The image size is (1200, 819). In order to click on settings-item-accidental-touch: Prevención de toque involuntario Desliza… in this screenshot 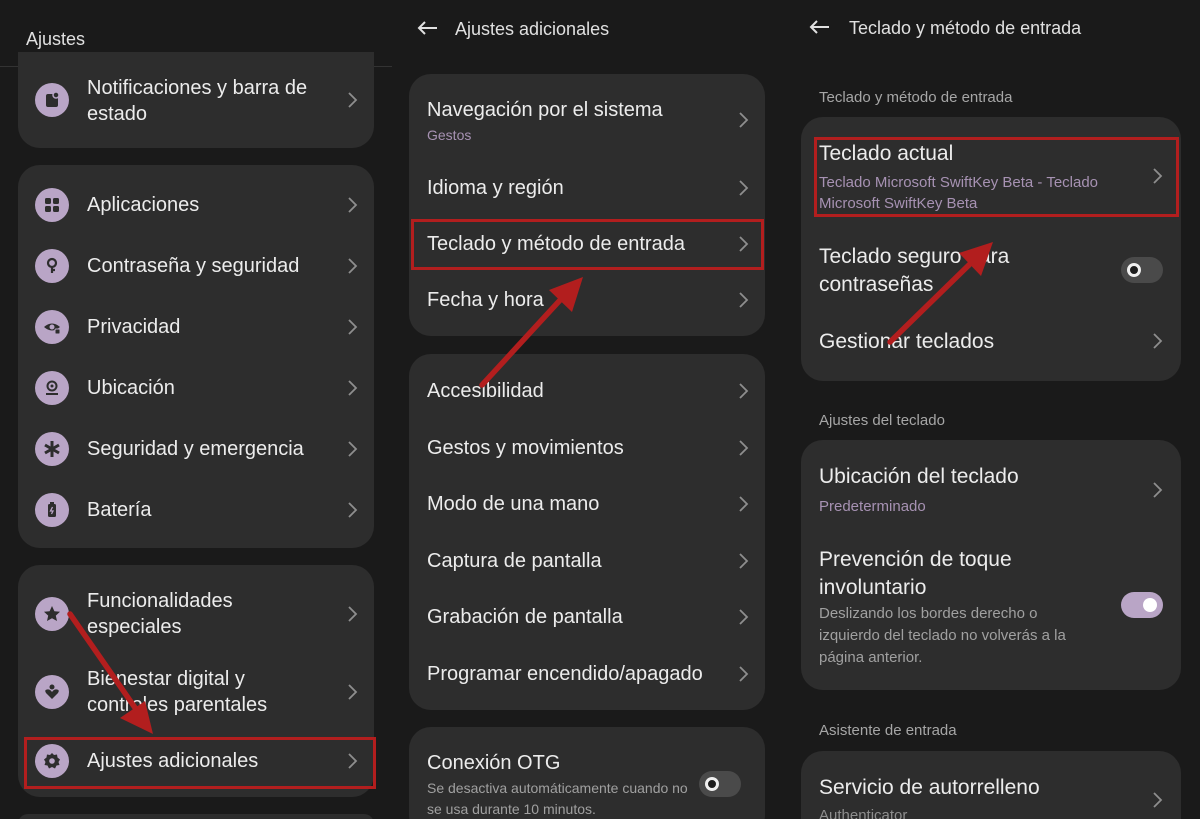, I will do `click(991, 612)`.